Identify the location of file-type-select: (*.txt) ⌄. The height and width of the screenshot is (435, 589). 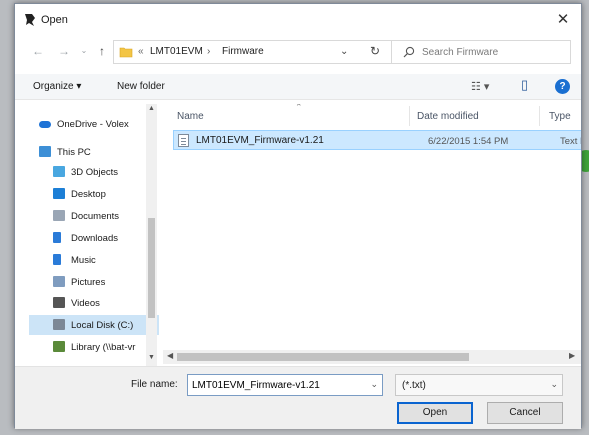
(479, 385).